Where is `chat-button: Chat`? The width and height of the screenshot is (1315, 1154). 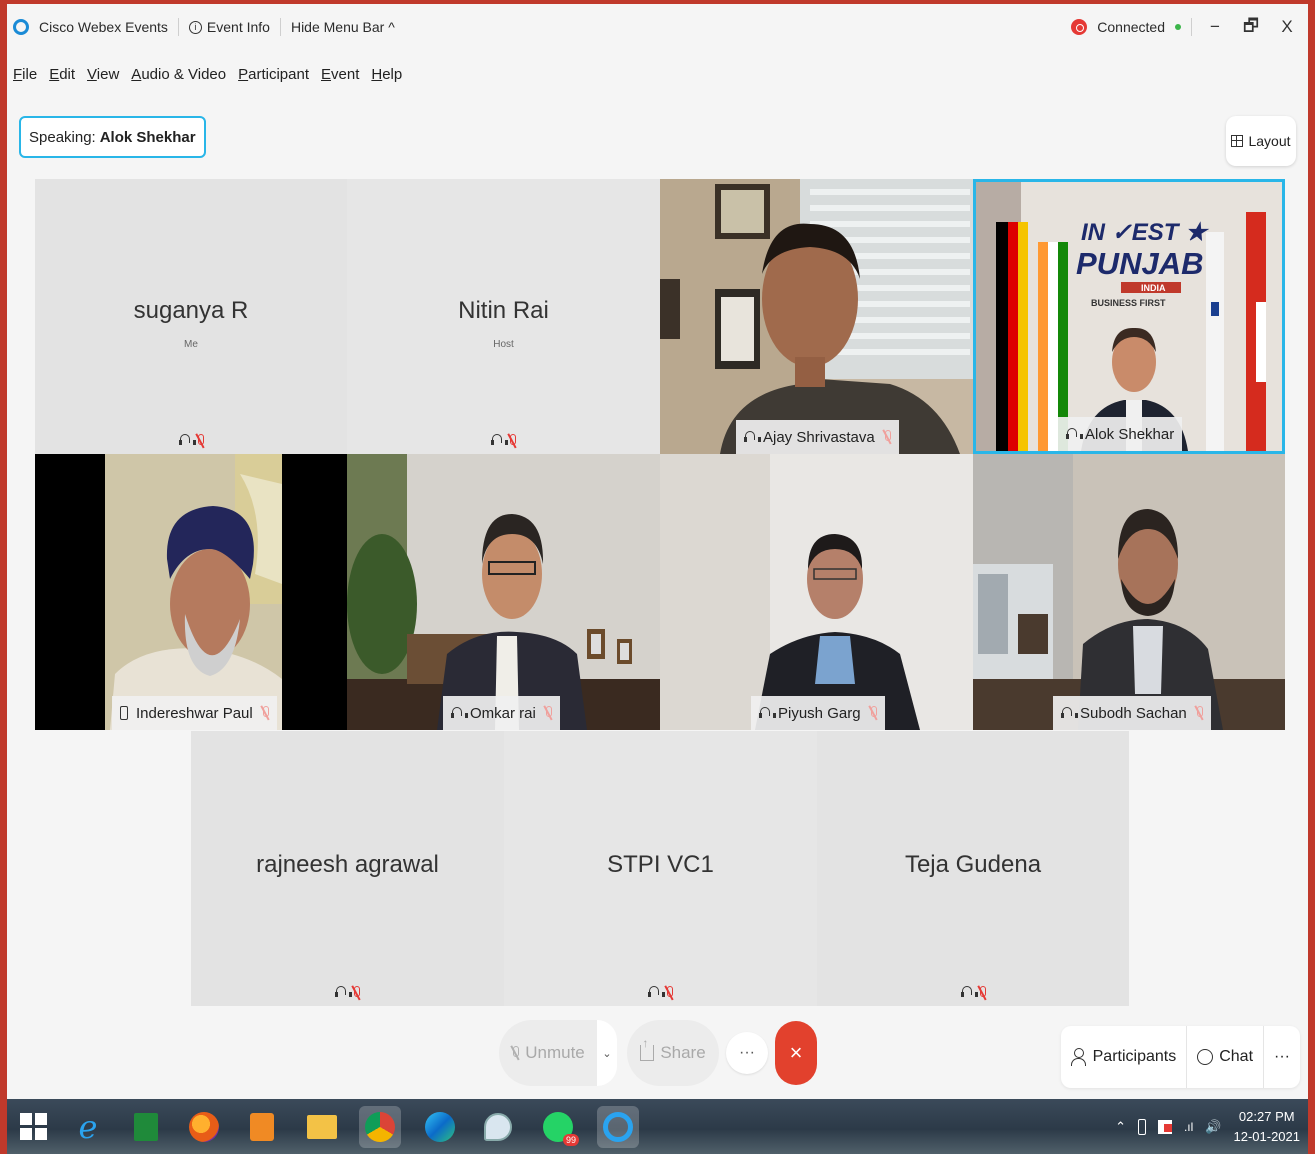
chat-button: Chat is located at coordinates (1225, 1057).